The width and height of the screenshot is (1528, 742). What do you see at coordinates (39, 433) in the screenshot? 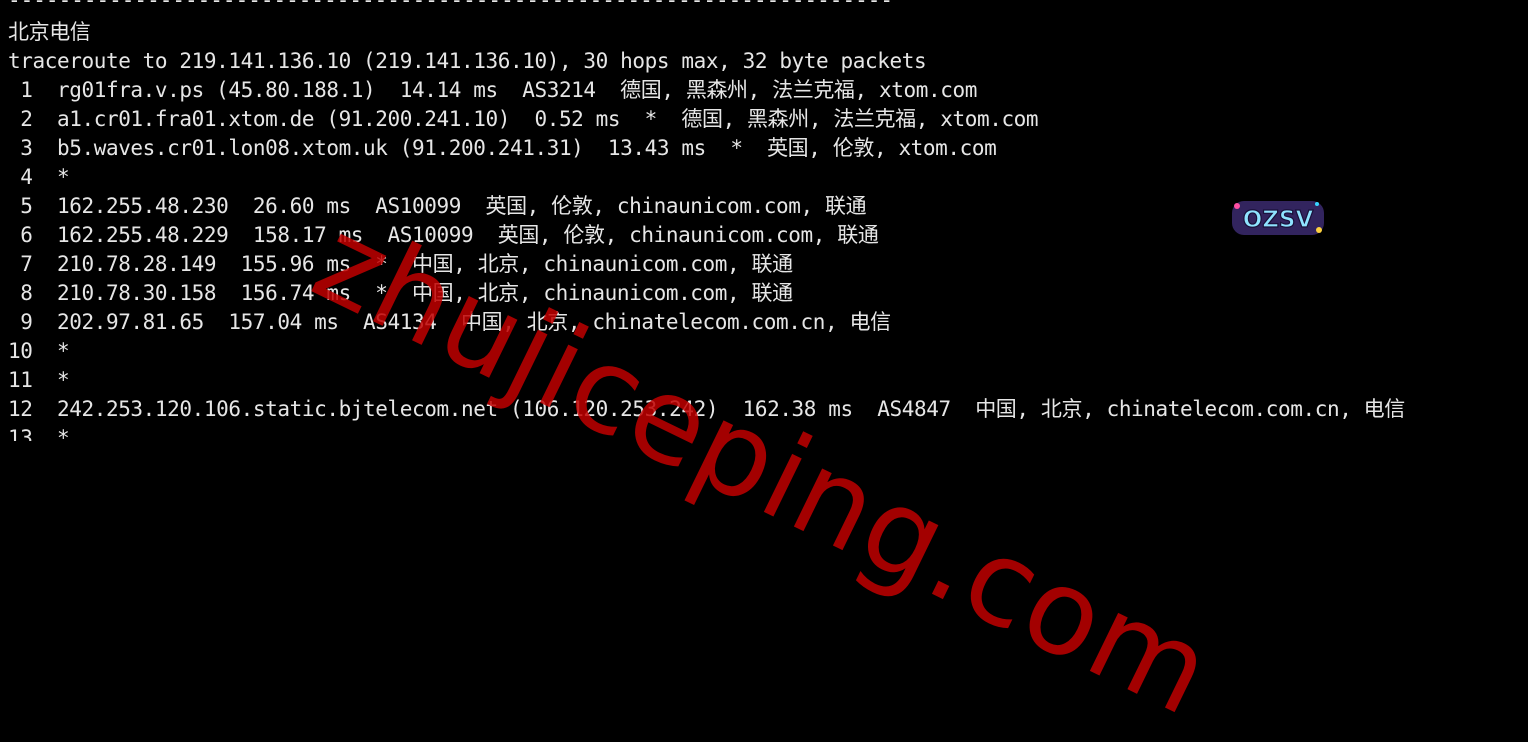
I see `hop-line: 13 *` at bounding box center [39, 433].